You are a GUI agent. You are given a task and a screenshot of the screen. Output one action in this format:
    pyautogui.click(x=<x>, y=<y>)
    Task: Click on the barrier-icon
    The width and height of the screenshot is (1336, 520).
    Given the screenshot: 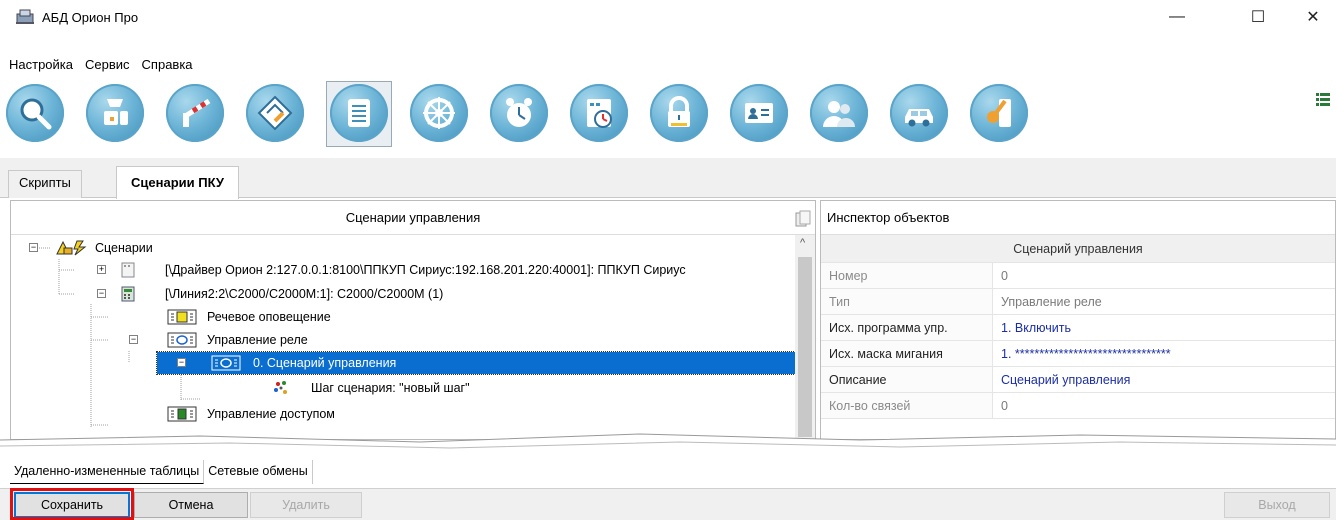 What is the action you would take?
    pyautogui.click(x=195, y=113)
    